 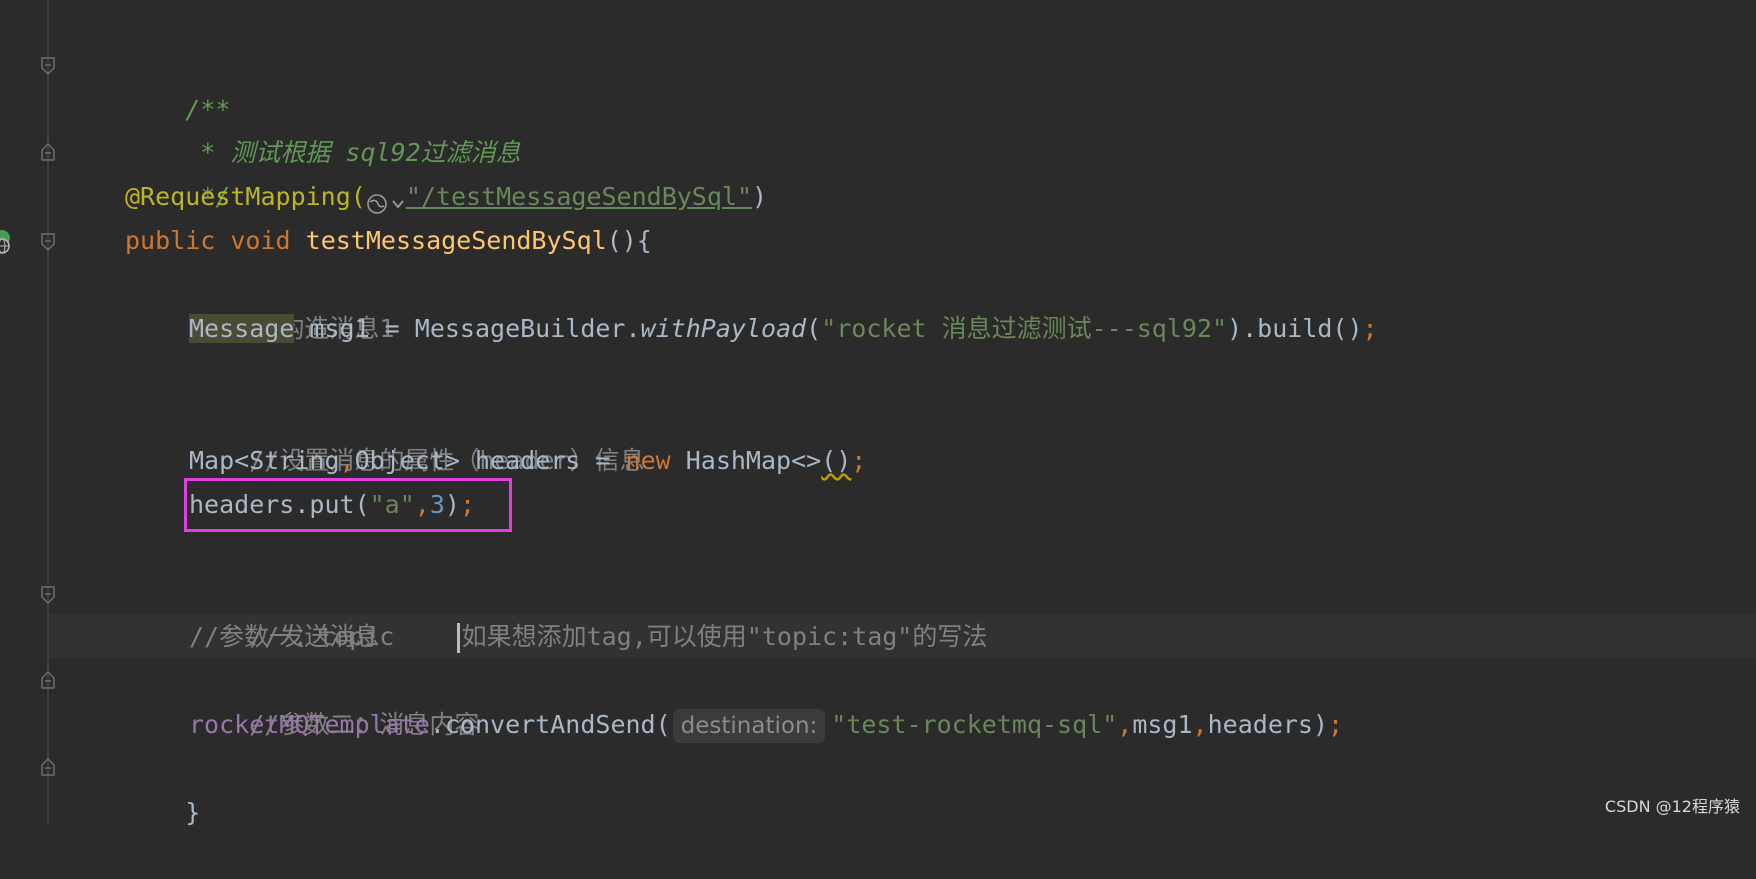 I want to click on highlight-box, so click(x=348, y=505).